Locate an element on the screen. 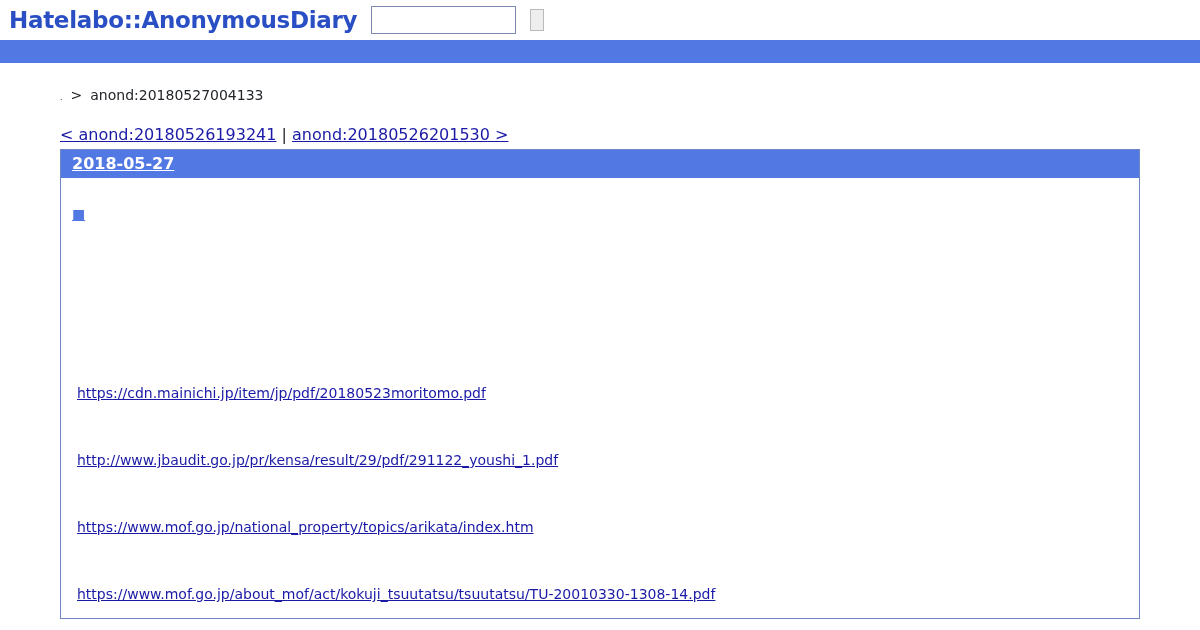 The width and height of the screenshot is (1200, 630). reference-link: https://www.mof.go.jp/national_property/topics/arikata/index.htm is located at coordinates (608, 527).